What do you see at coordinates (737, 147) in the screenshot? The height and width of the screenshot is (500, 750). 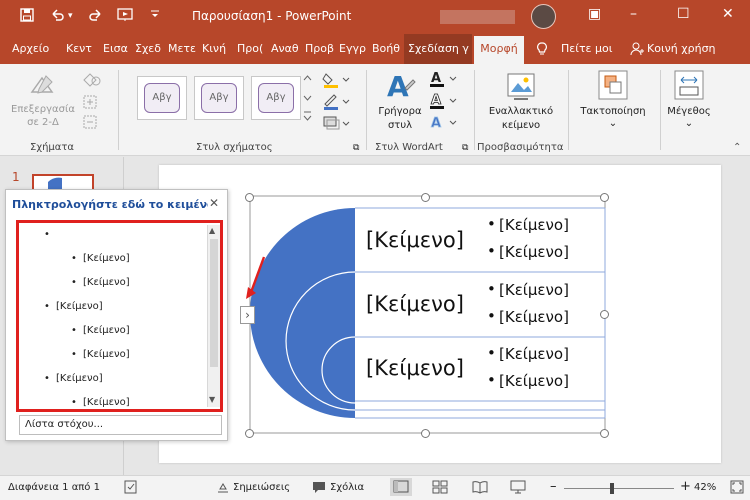 I see `collapse-ribbon-icon: ⌃` at bounding box center [737, 147].